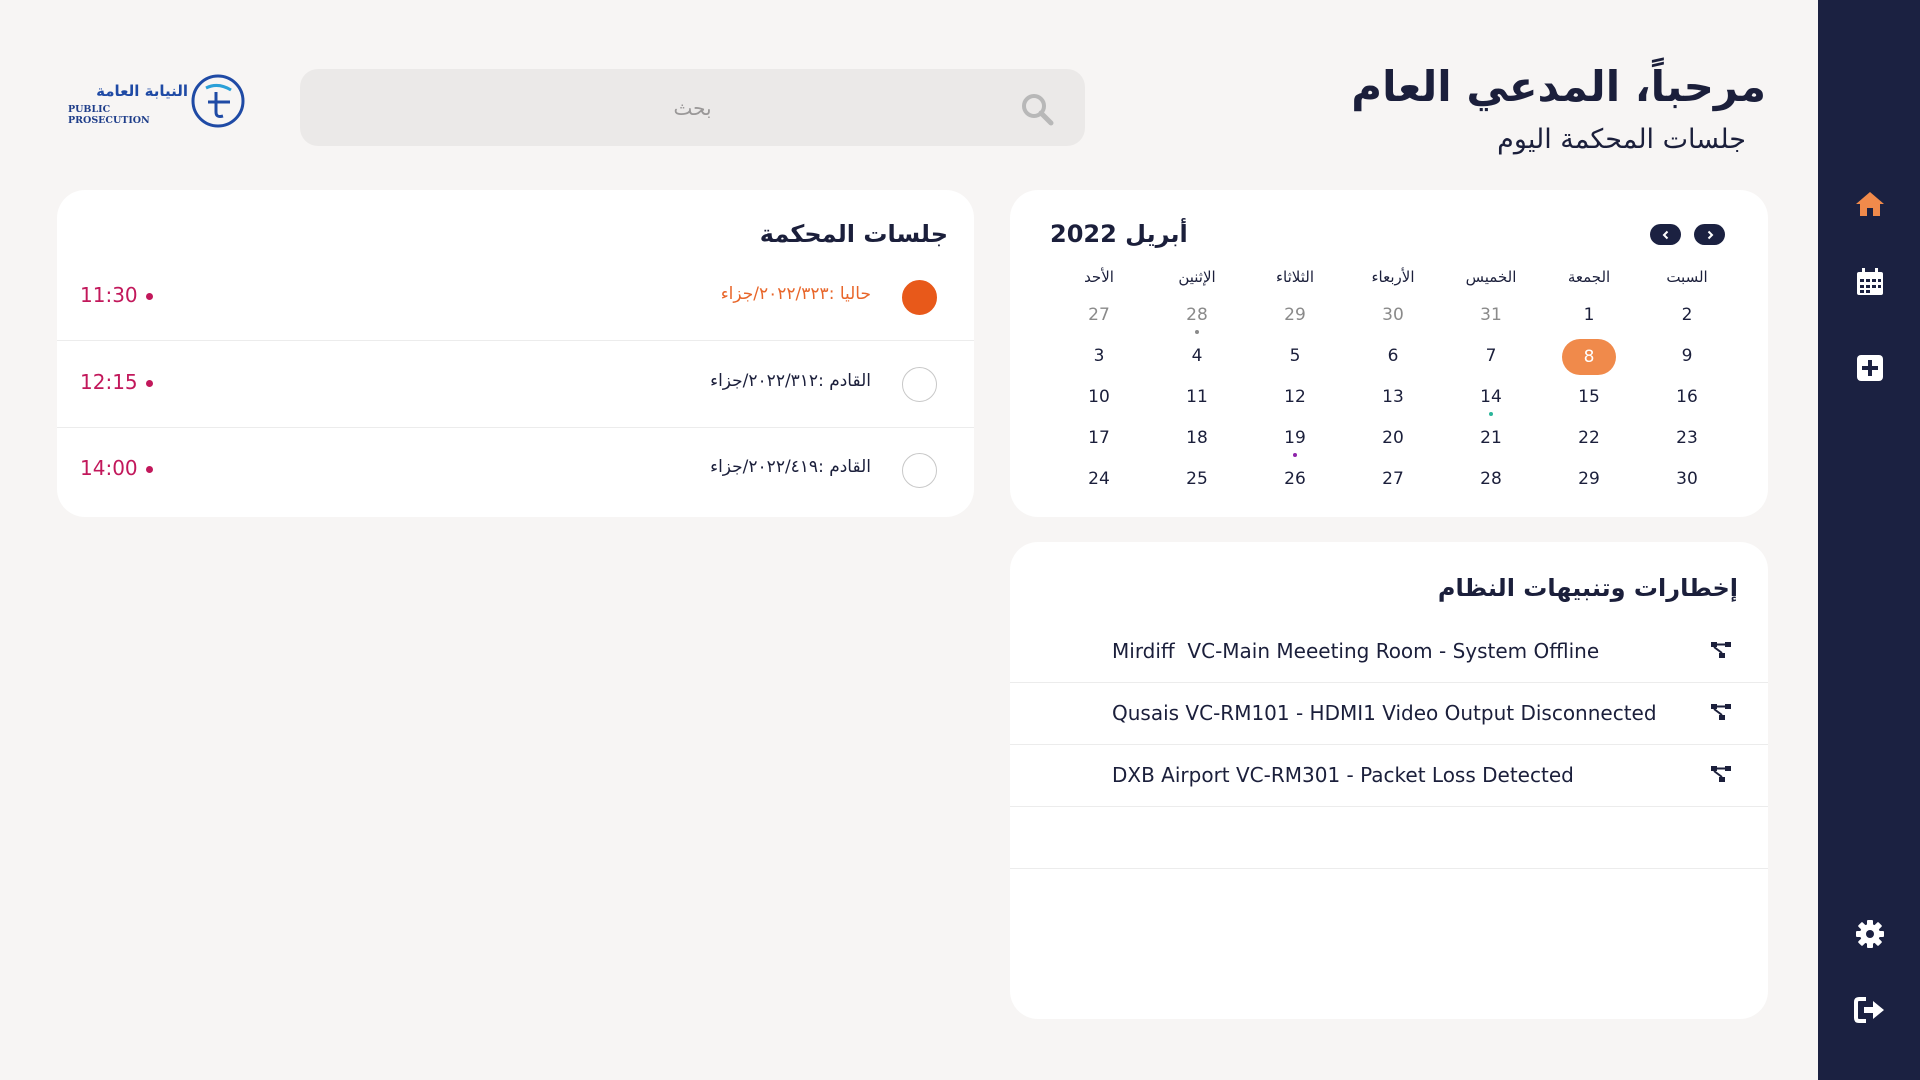  What do you see at coordinates (1197, 397) in the screenshot?
I see `day-number: 11` at bounding box center [1197, 397].